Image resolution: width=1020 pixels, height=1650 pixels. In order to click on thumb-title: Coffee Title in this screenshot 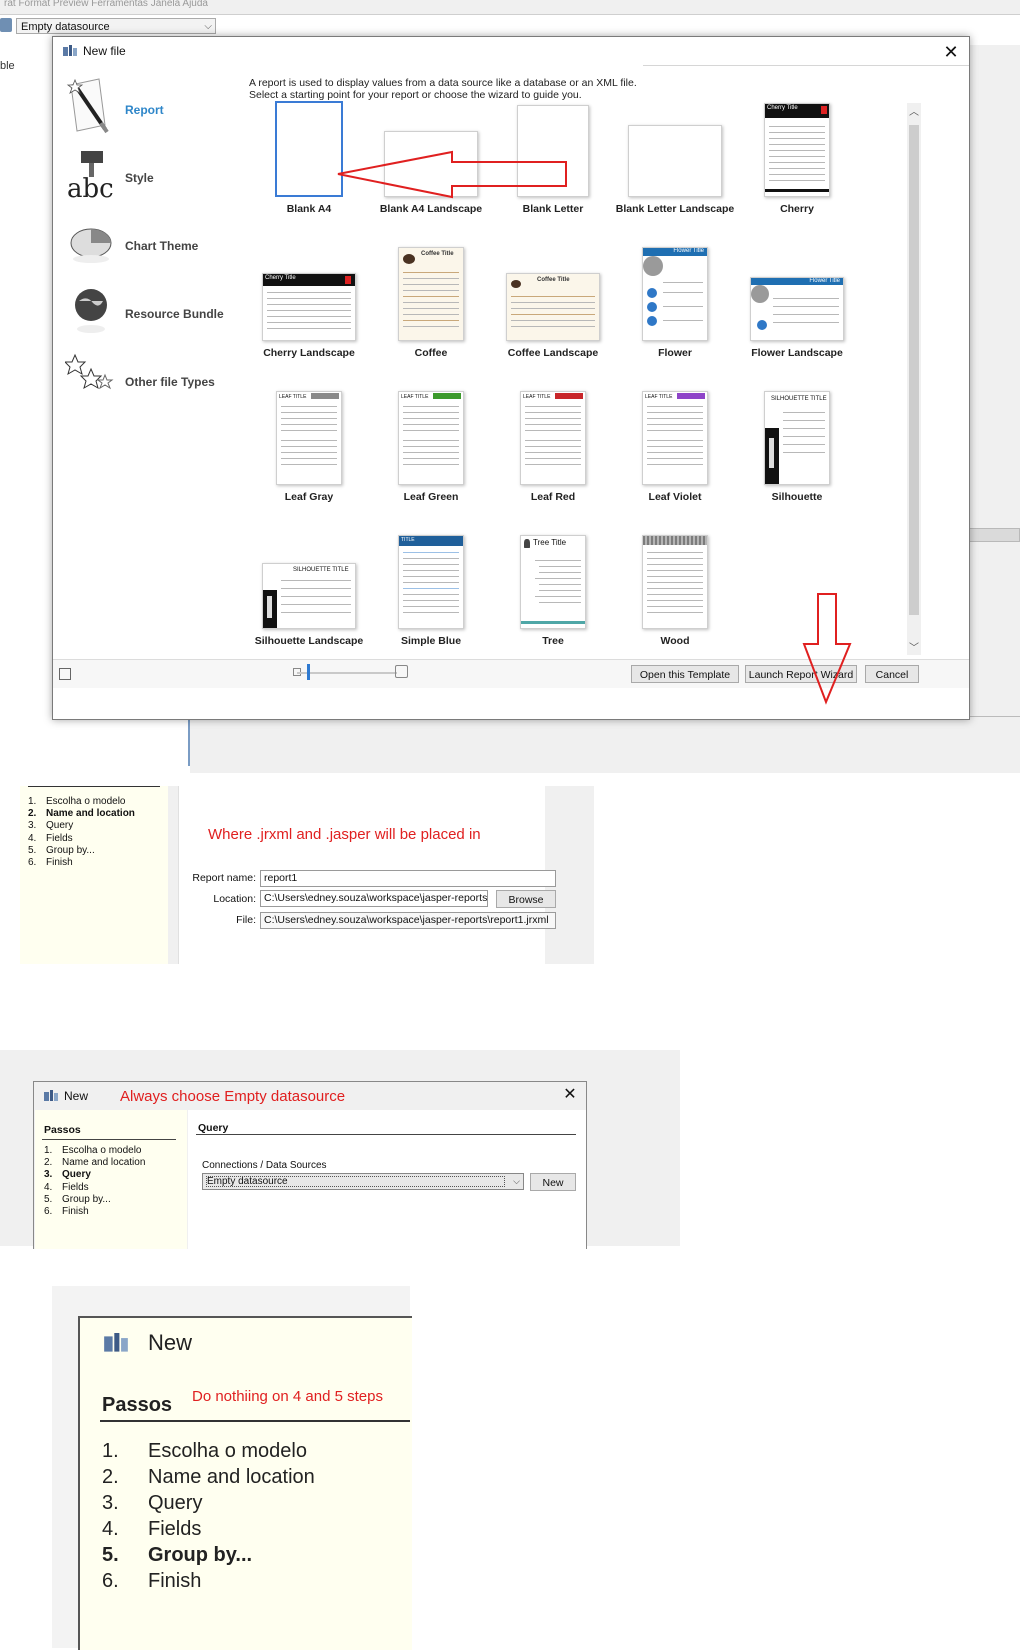, I will do `click(437, 254)`.